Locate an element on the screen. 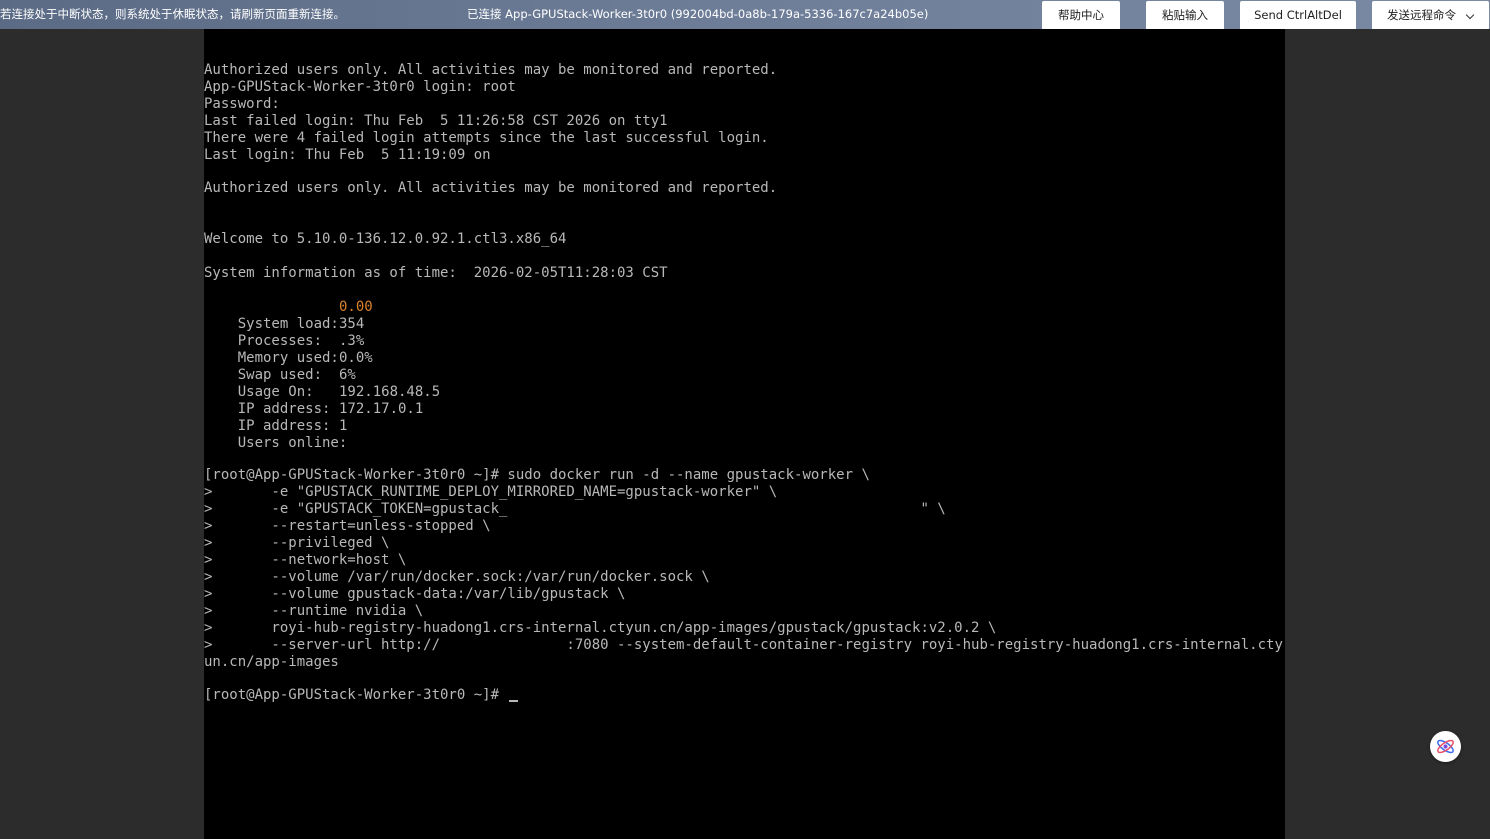  terminal-line: Password: is located at coordinates (242, 104).